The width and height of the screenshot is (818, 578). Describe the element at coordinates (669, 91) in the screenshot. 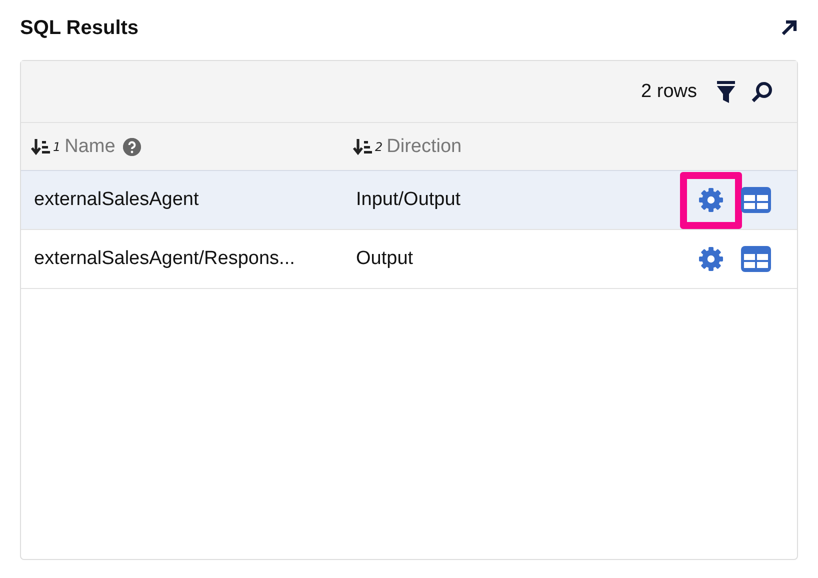

I see `row-count: 2 rows` at that location.